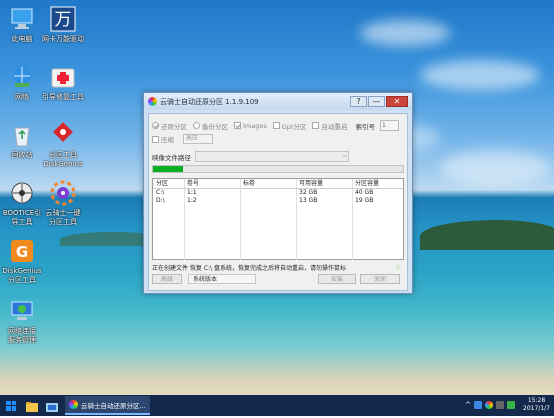 Image resolution: width=554 pixels, height=418 pixels. I want to click on index-label: 索引号, so click(365, 126).